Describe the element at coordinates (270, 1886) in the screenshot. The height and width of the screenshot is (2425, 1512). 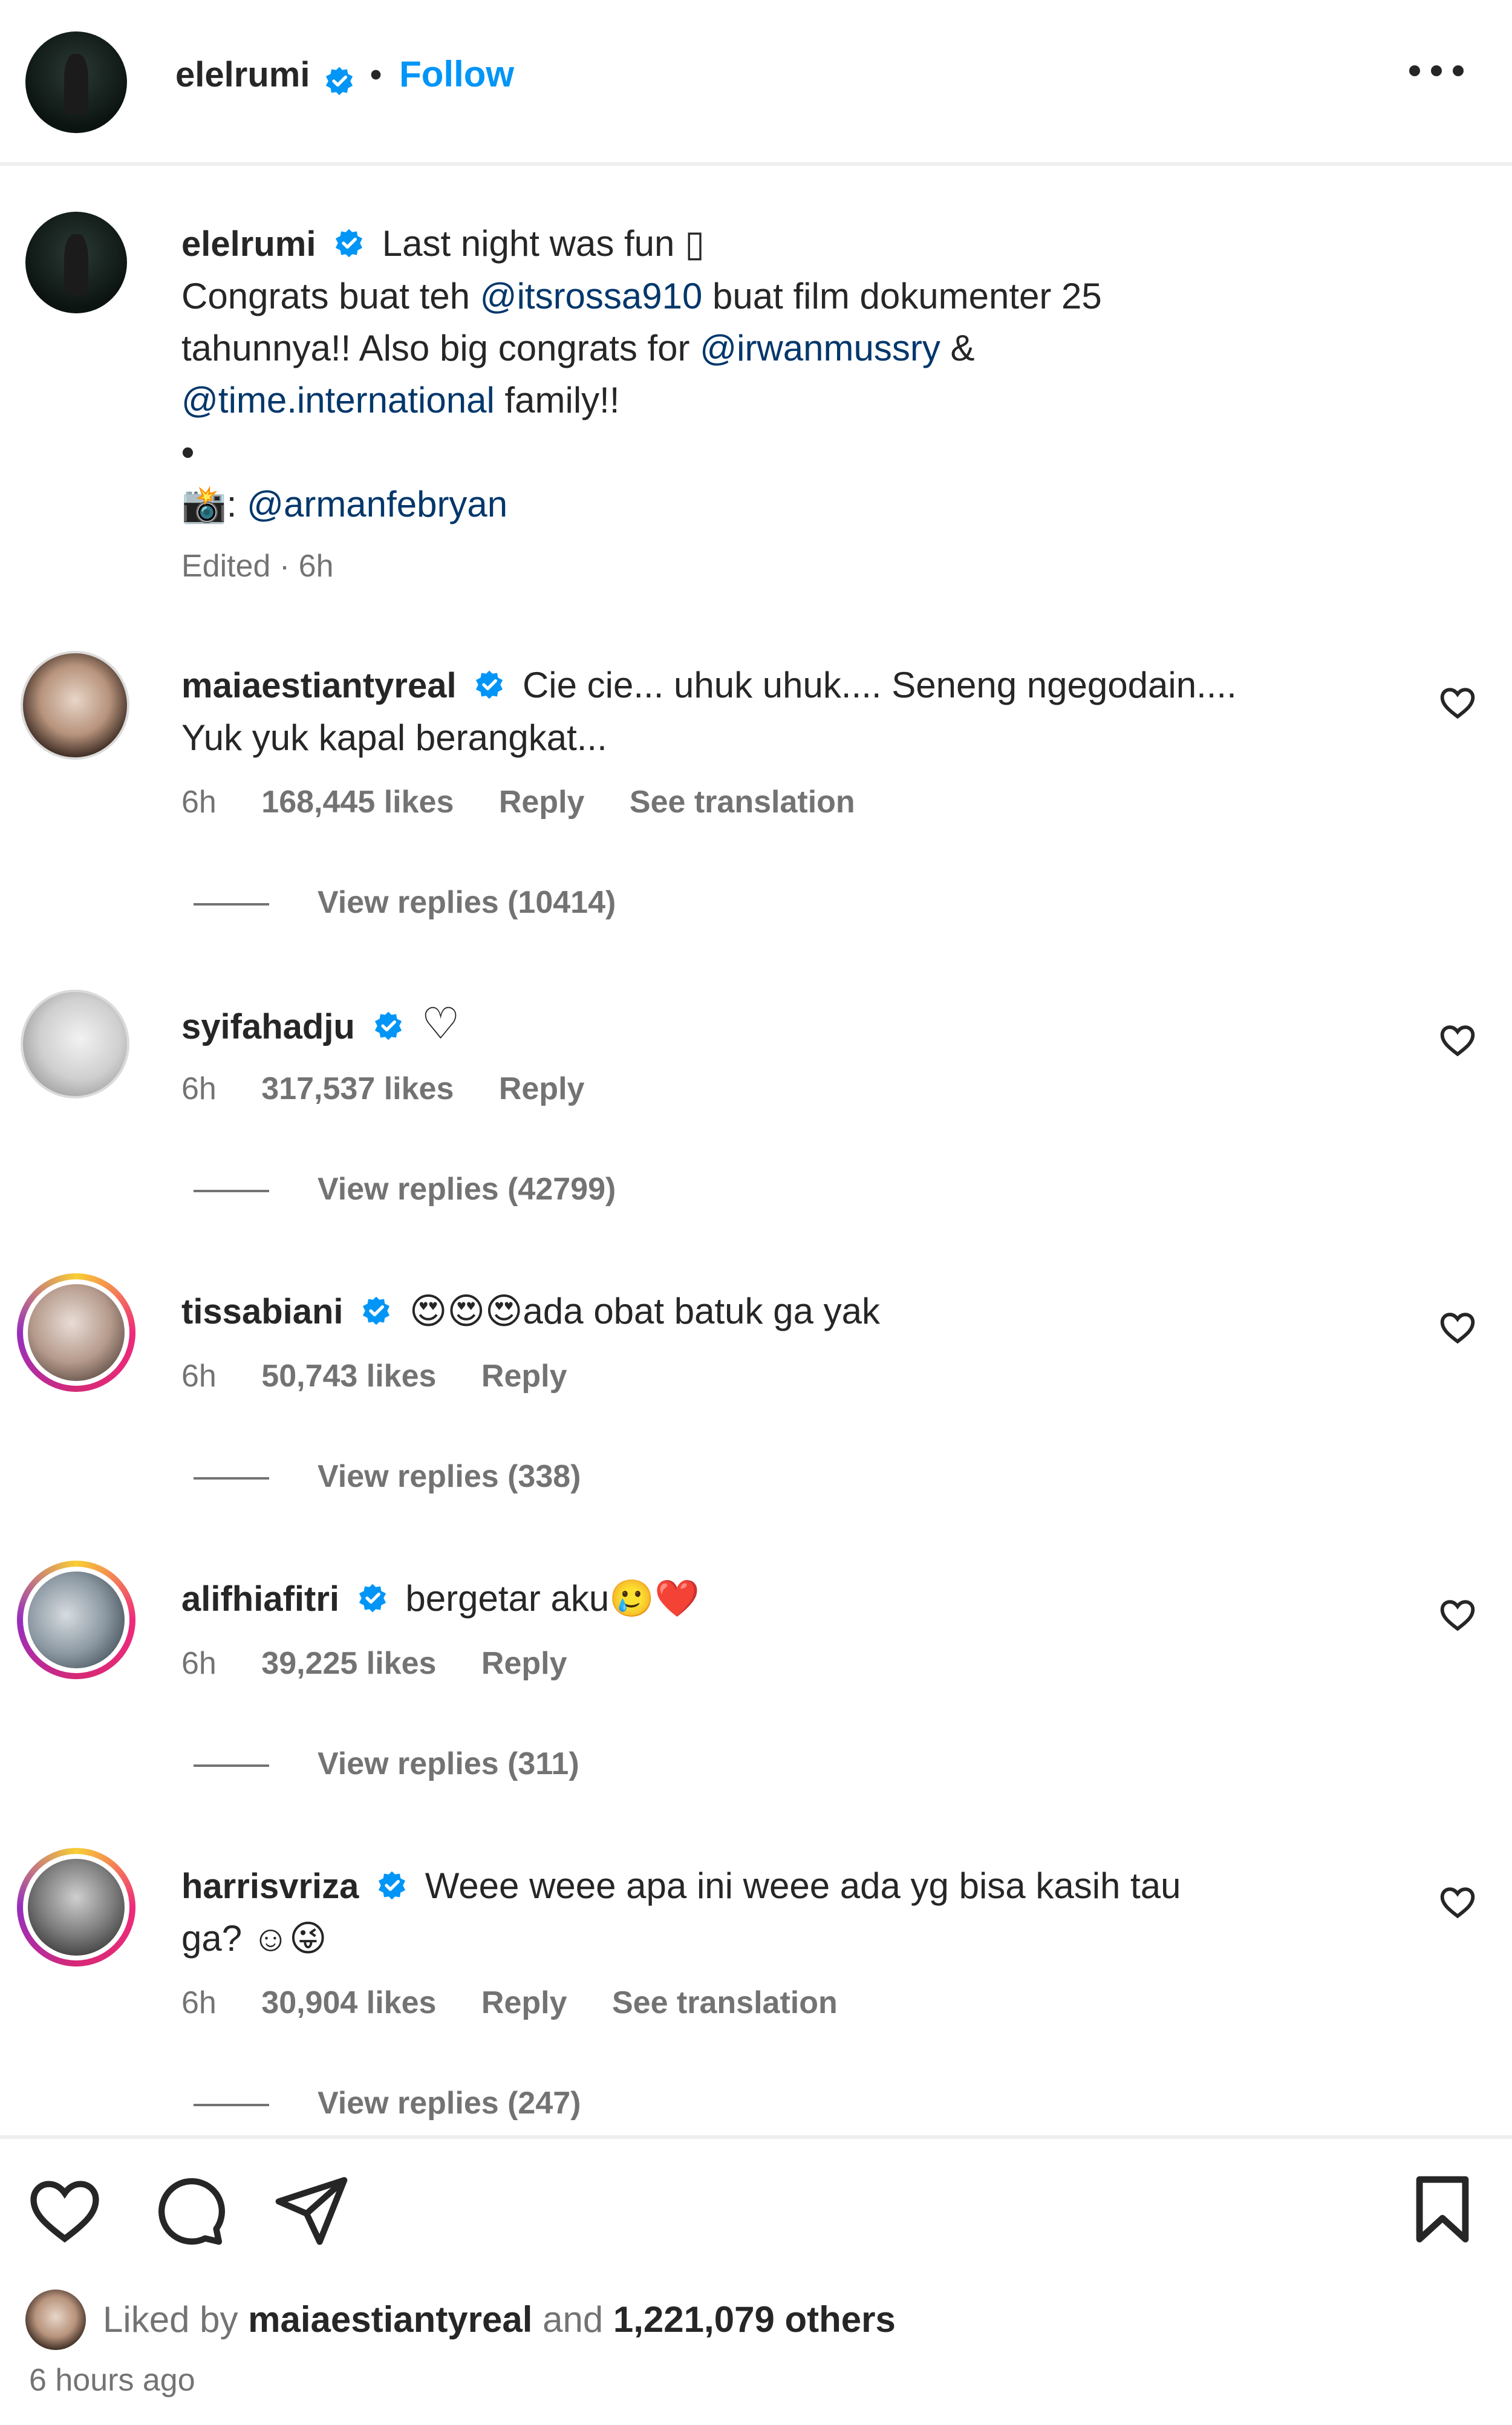
I see `commenter-username: harrisvriza` at that location.